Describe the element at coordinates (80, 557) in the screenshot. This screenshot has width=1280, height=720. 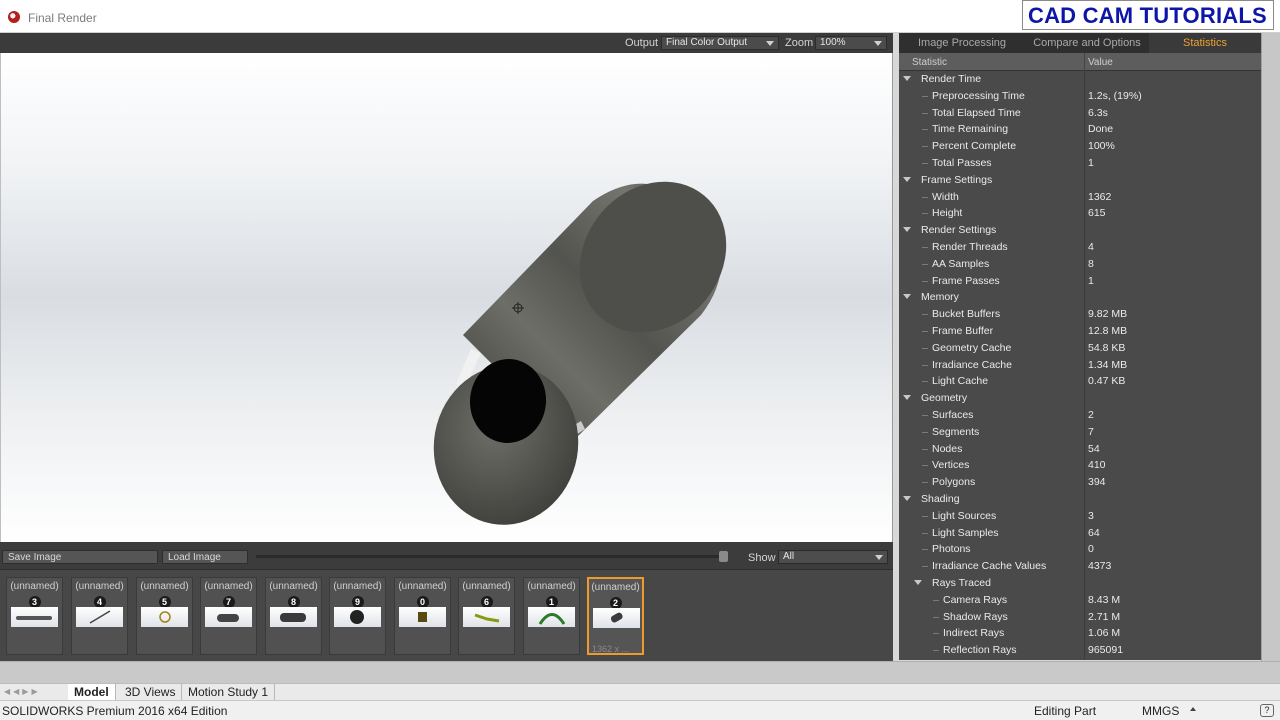
I see `save-image-button: Save Image` at that location.